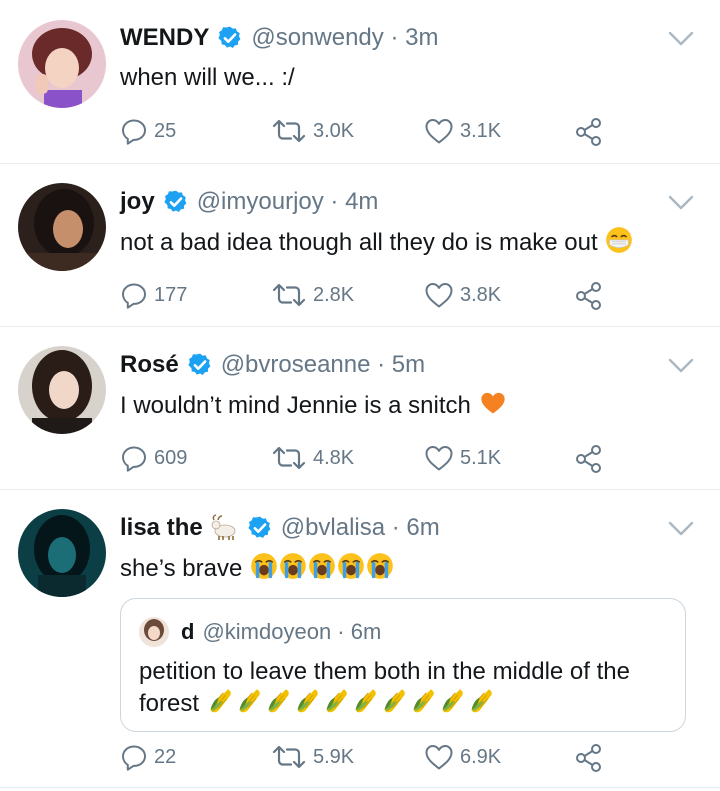  Describe the element at coordinates (312, 131) in the screenshot. I see `retweet-button: 3.0K` at that location.